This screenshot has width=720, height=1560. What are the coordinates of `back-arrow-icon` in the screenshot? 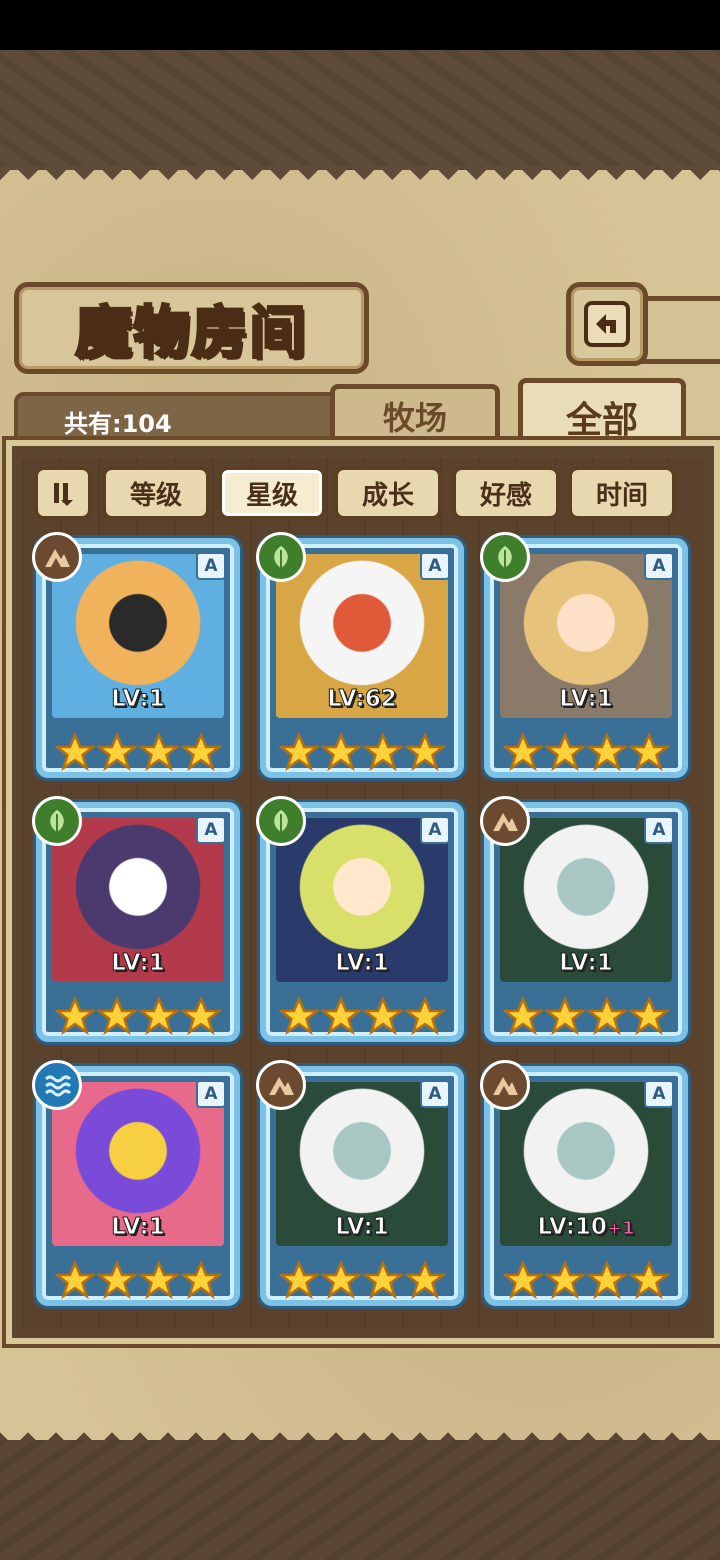 It's located at (607, 324).